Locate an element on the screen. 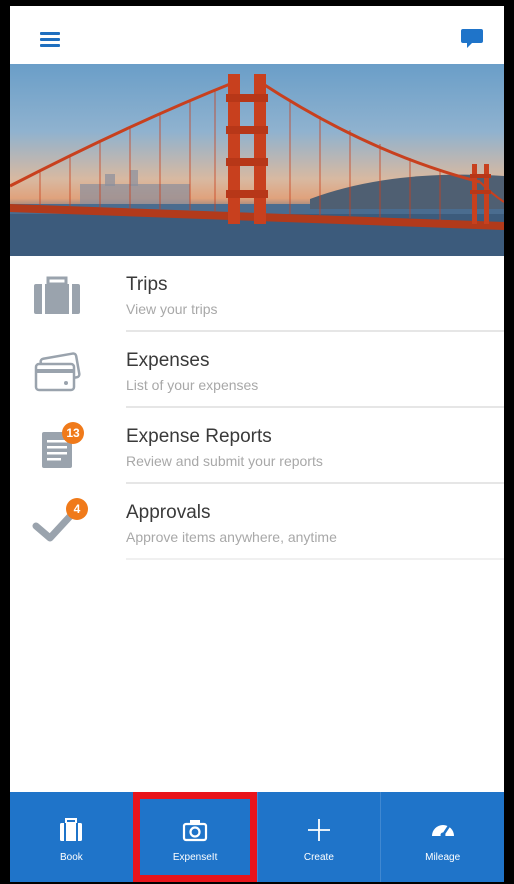  approvals-badge: 4 is located at coordinates (77, 509).